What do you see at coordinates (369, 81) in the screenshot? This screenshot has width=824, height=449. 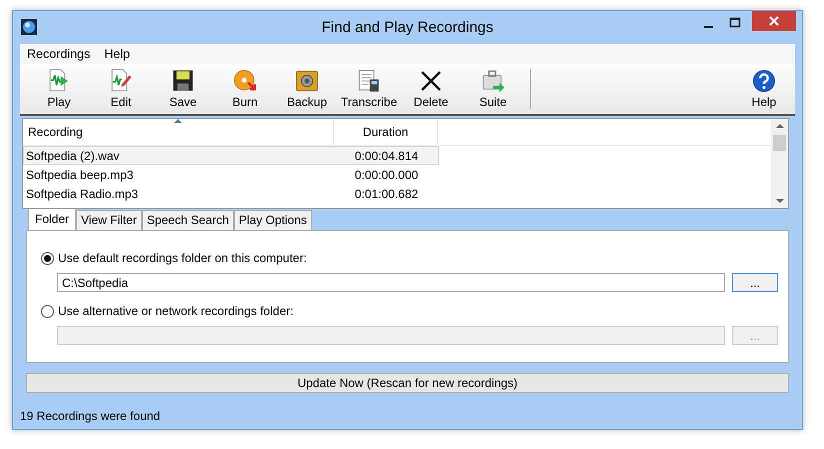 I see `document-recorder-icon` at bounding box center [369, 81].